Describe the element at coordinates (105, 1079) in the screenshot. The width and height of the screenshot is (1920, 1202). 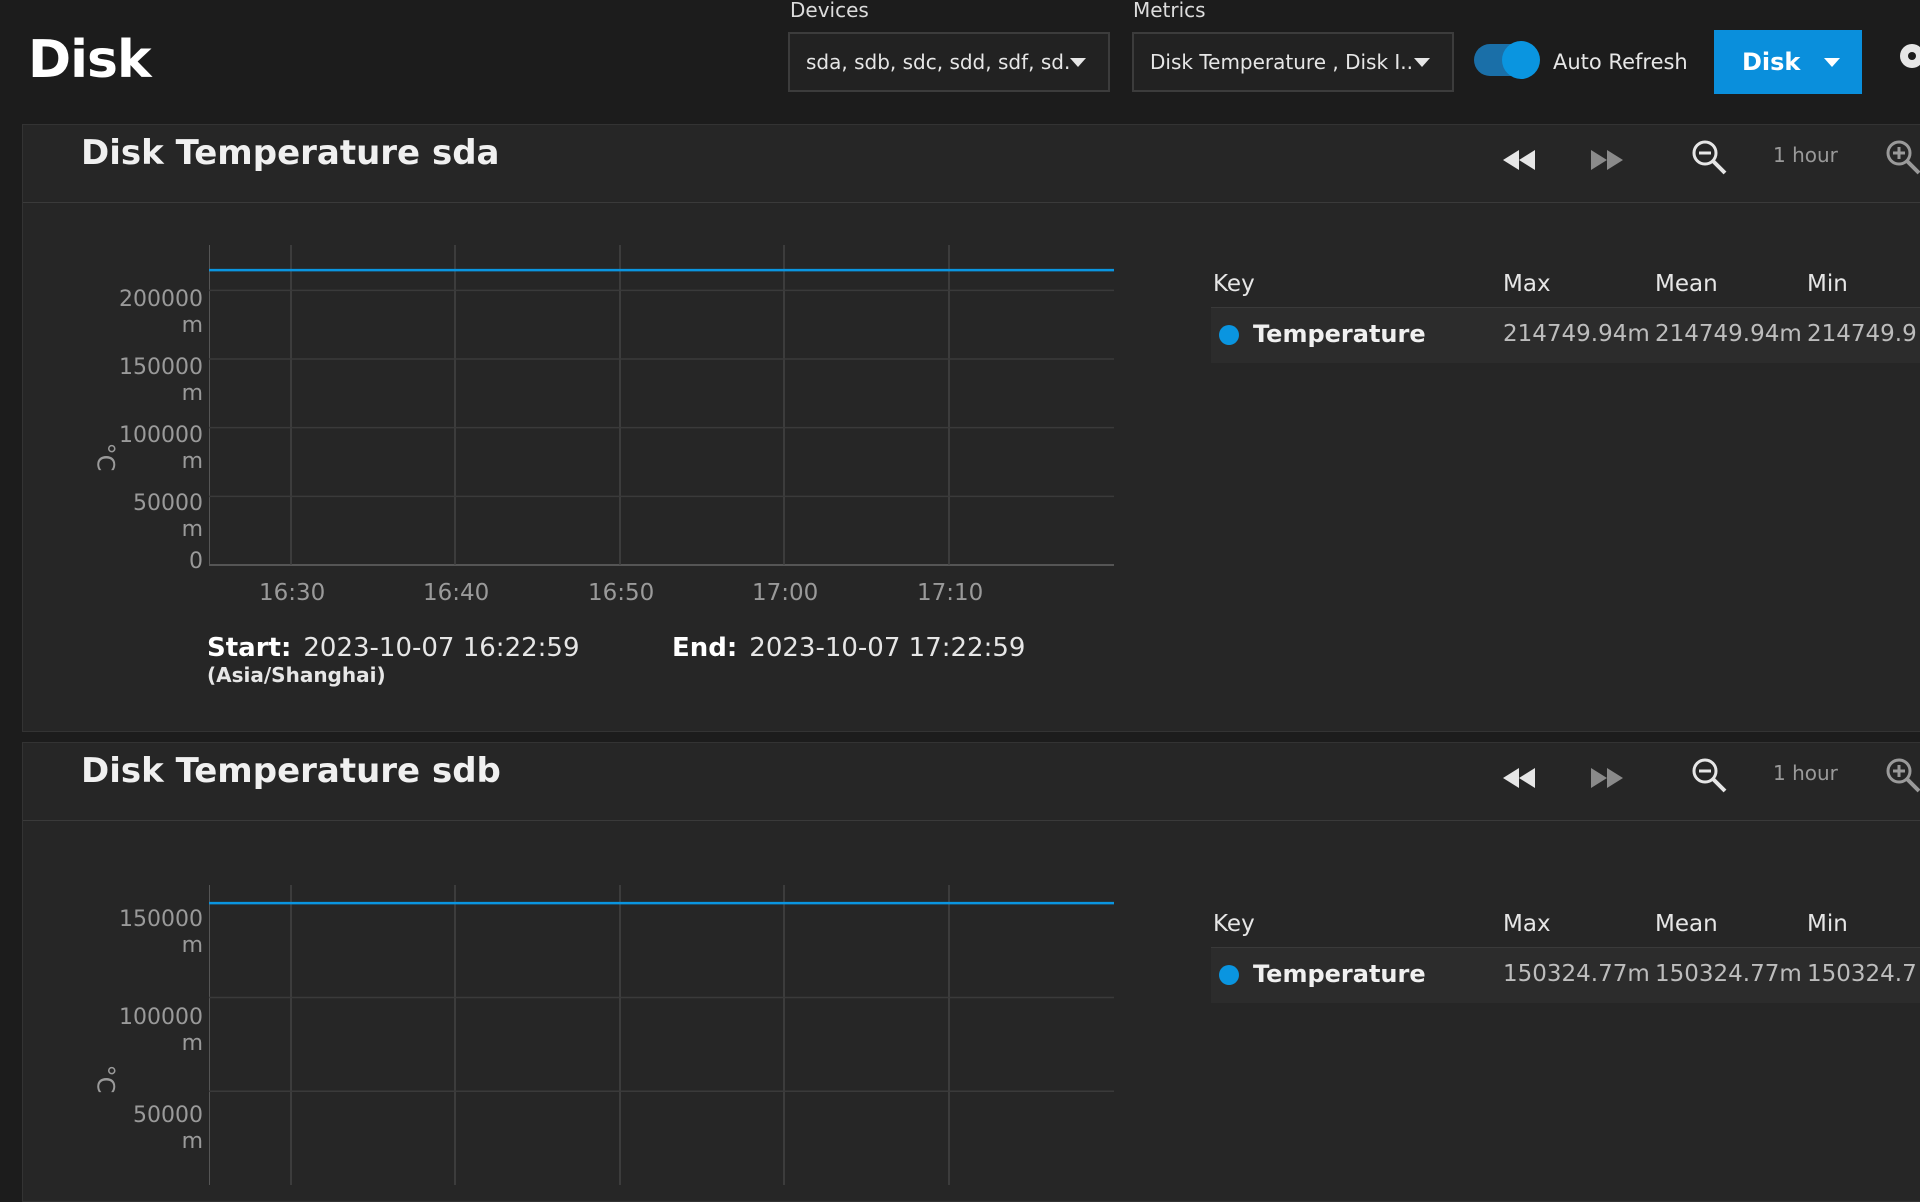
I see `y-axis-unit: °C` at that location.